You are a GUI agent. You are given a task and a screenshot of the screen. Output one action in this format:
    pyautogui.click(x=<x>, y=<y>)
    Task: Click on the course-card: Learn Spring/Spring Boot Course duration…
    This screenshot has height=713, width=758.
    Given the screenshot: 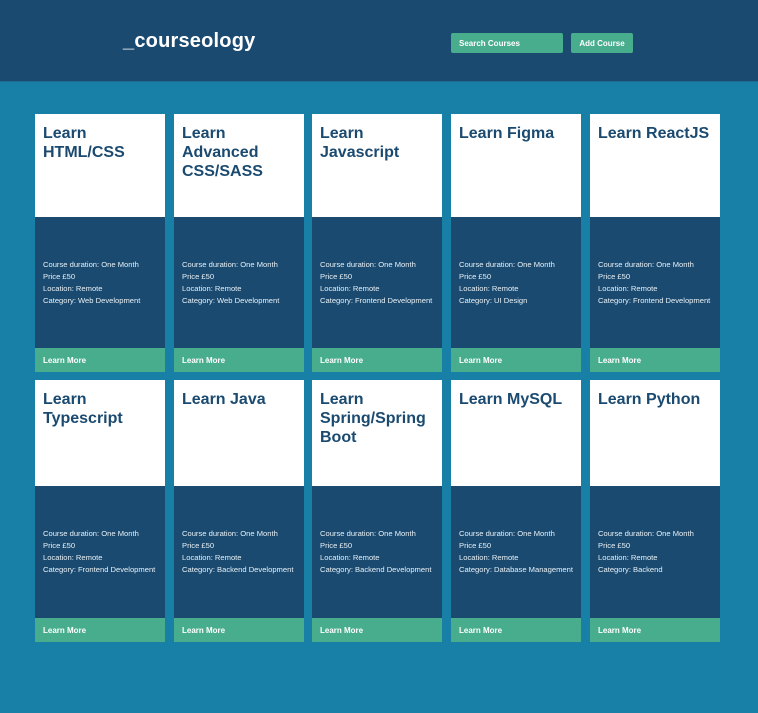 What is the action you would take?
    pyautogui.click(x=377, y=511)
    